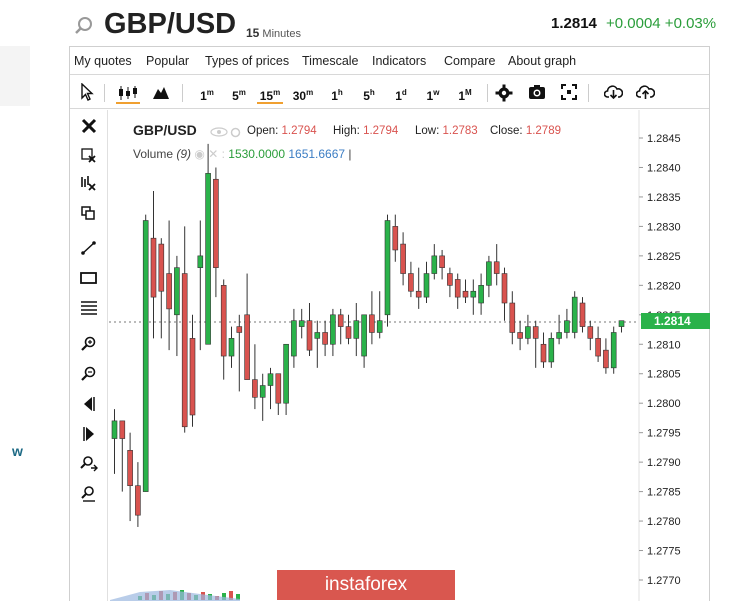  I want to click on y-tick-label: 1.2775, so click(664, 552).